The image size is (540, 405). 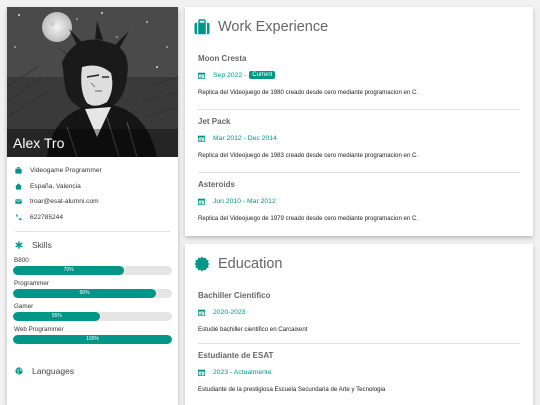 What do you see at coordinates (92, 218) in the screenshot?
I see `contact-phone: 622785244` at bounding box center [92, 218].